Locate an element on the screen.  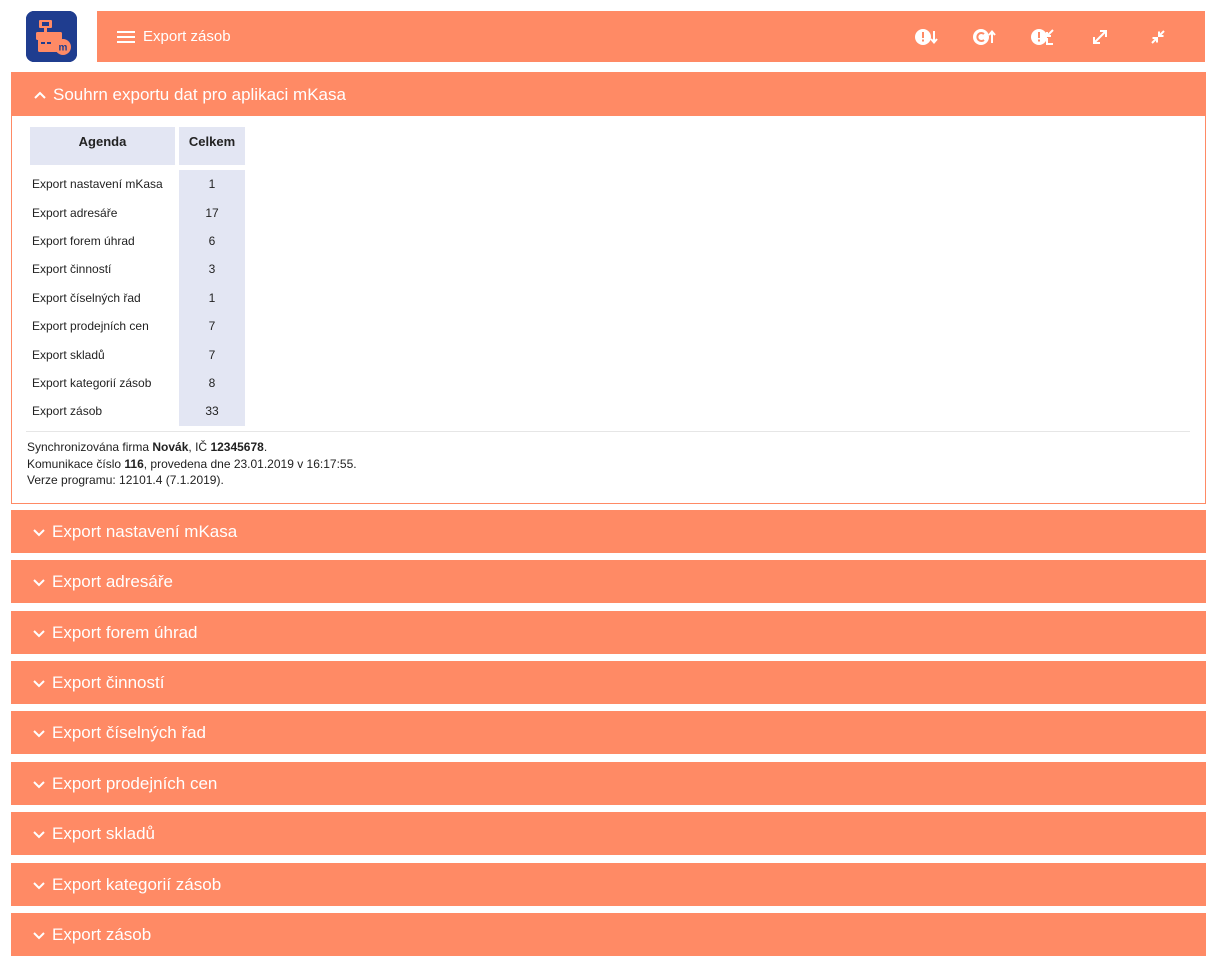
section-export-prodejnich-cen: Export prodejních cen is located at coordinates (608, 783).